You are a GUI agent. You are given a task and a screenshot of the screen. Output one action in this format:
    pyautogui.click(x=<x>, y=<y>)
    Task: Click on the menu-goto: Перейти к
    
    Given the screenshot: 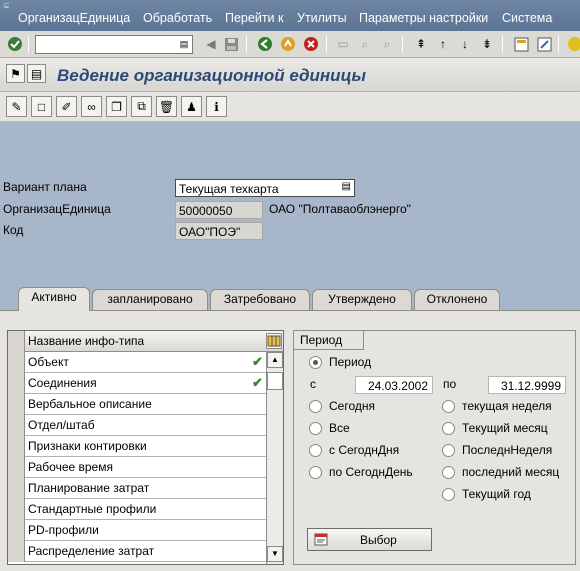 What is the action you would take?
    pyautogui.click(x=254, y=18)
    